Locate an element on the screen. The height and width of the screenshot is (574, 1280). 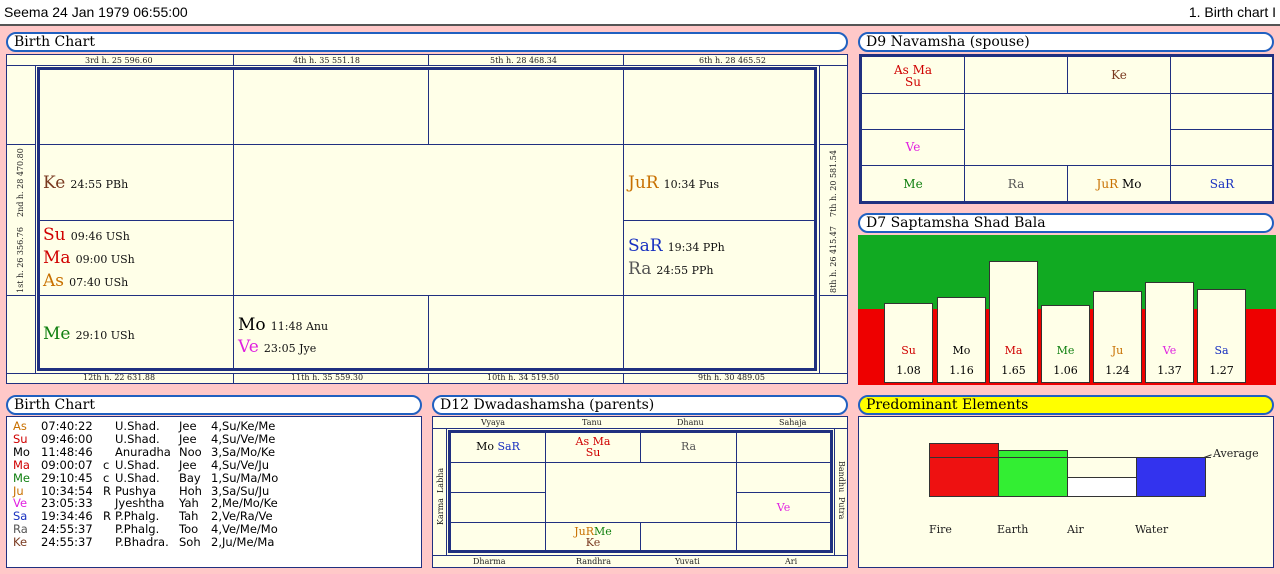
table-row: Mo 11:48:46 Anuradha Noo 3,Sa/Mo/Ke is located at coordinates (213, 451).